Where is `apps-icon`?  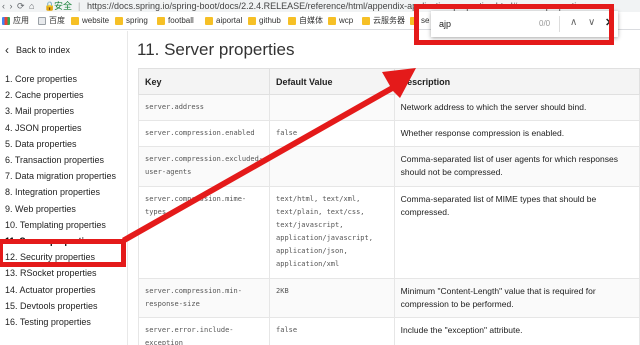
apps-icon is located at coordinates (6, 21).